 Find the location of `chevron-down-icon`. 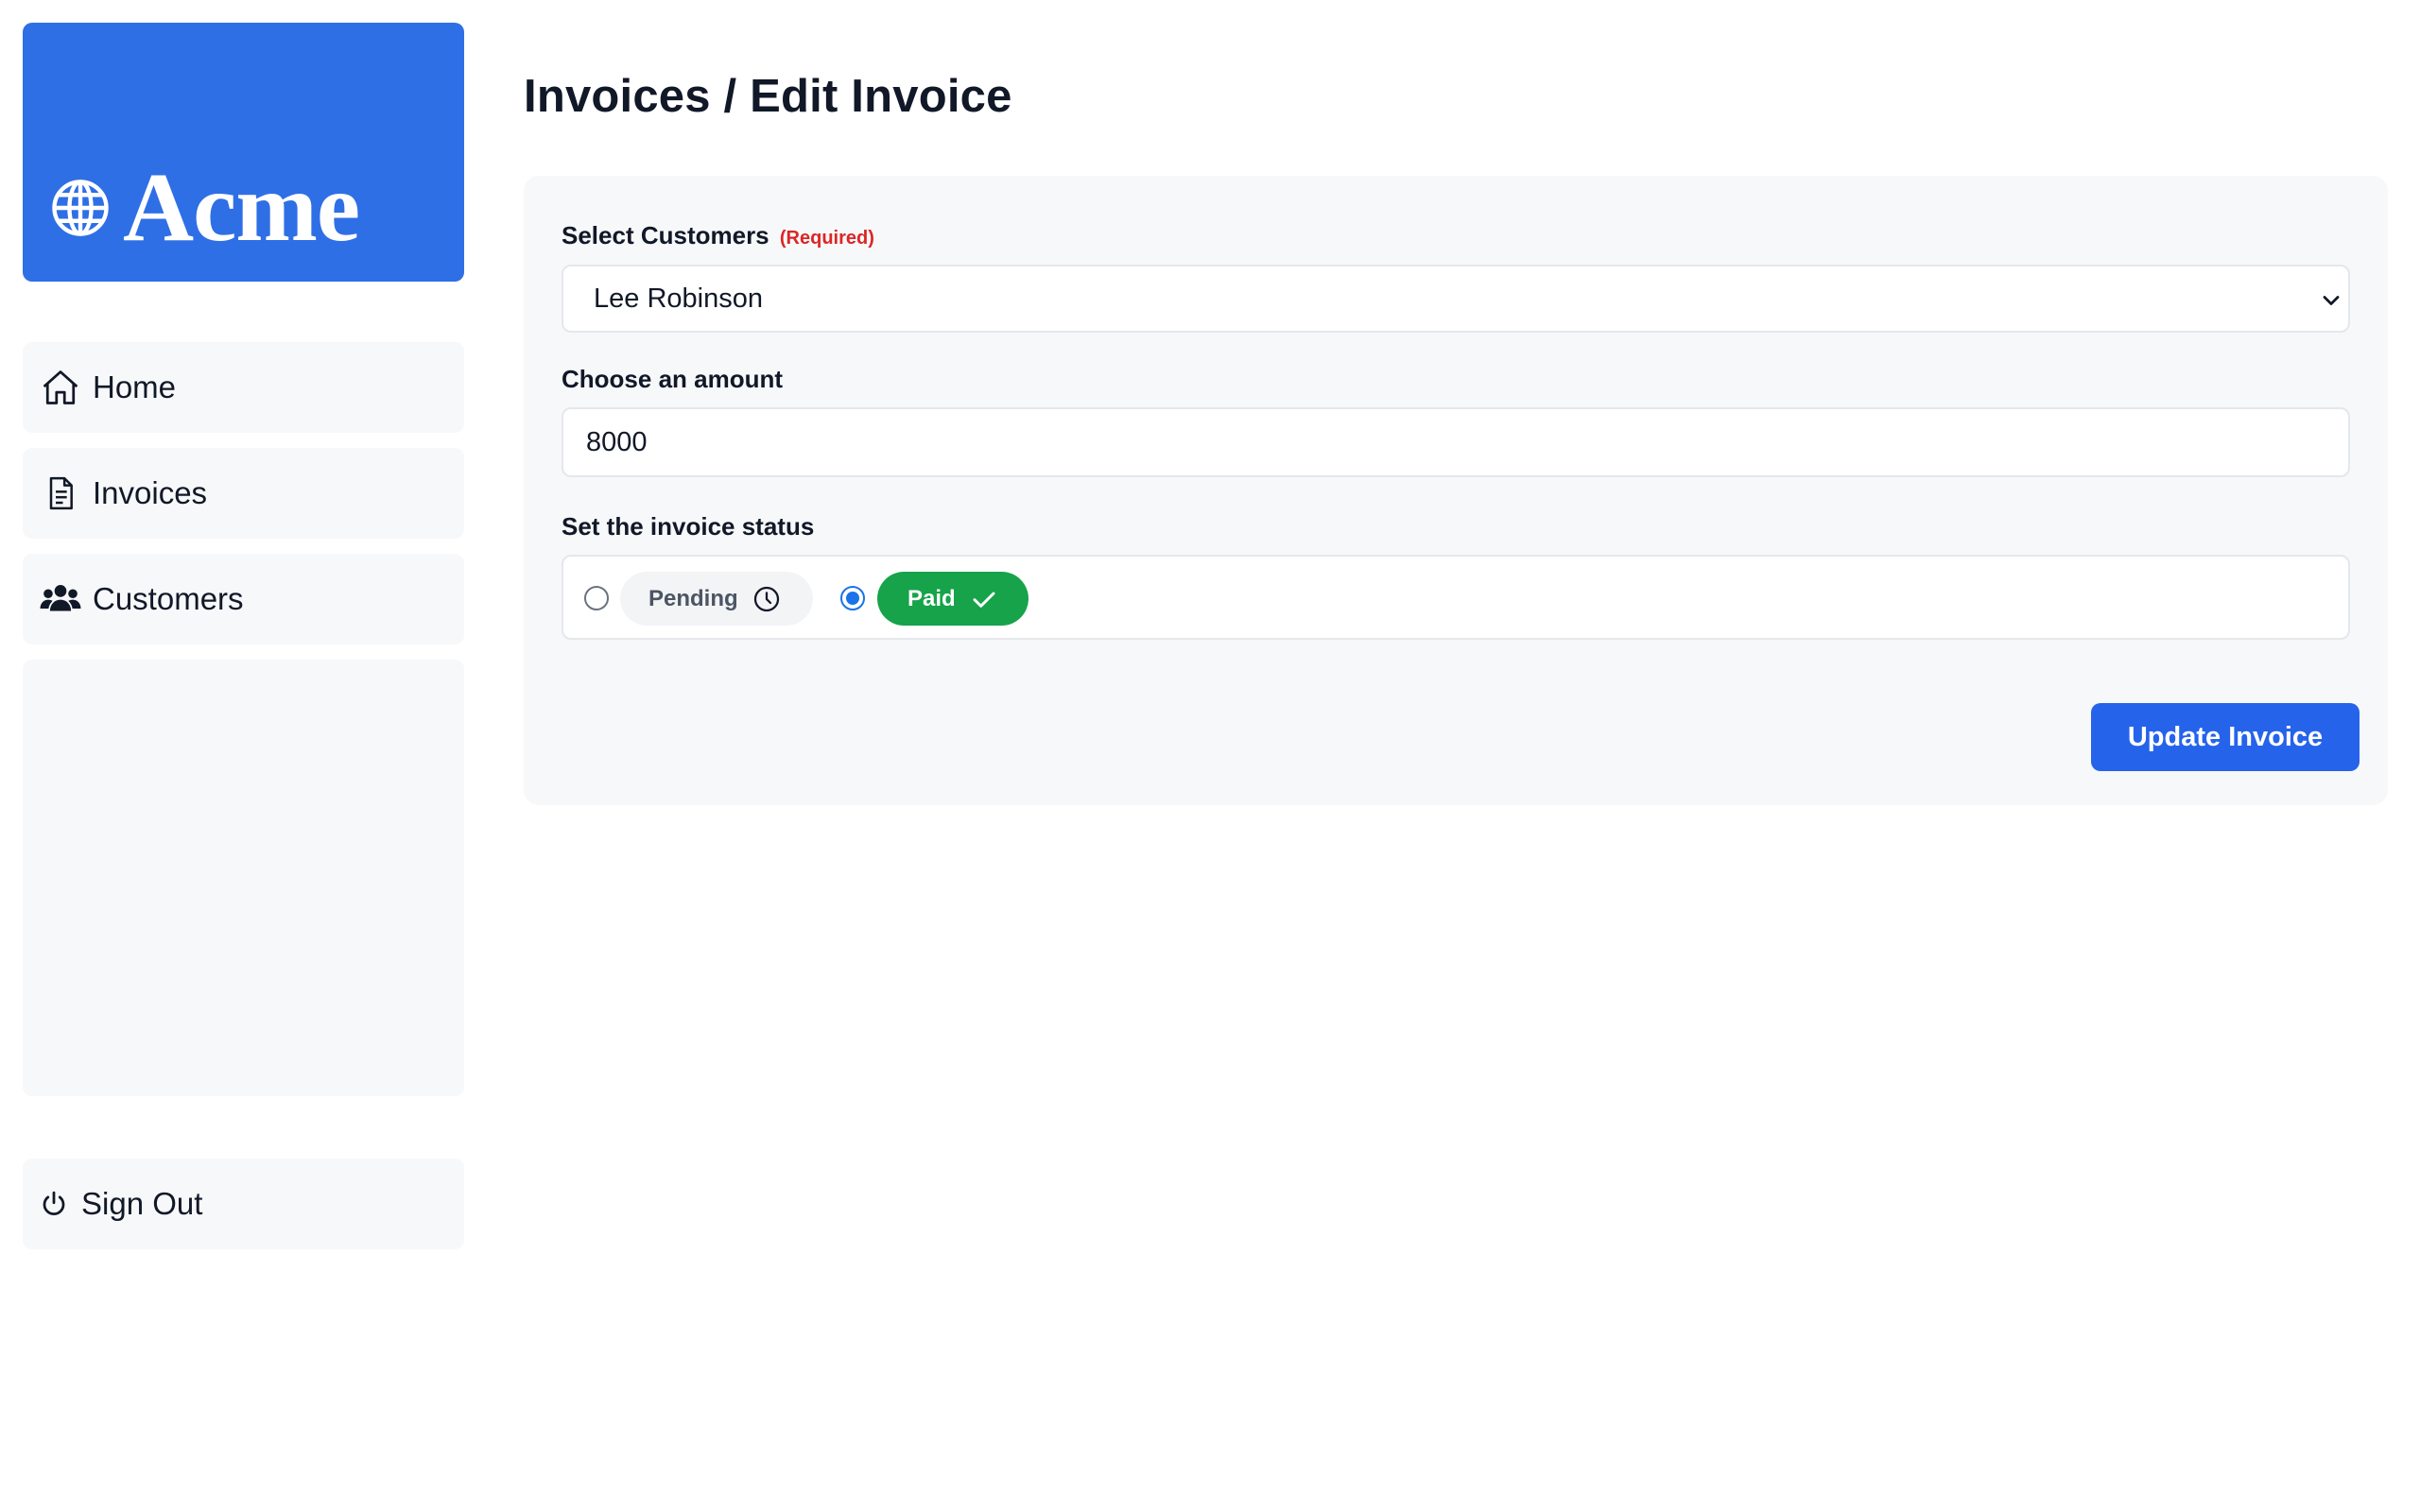

chevron-down-icon is located at coordinates (2331, 300).